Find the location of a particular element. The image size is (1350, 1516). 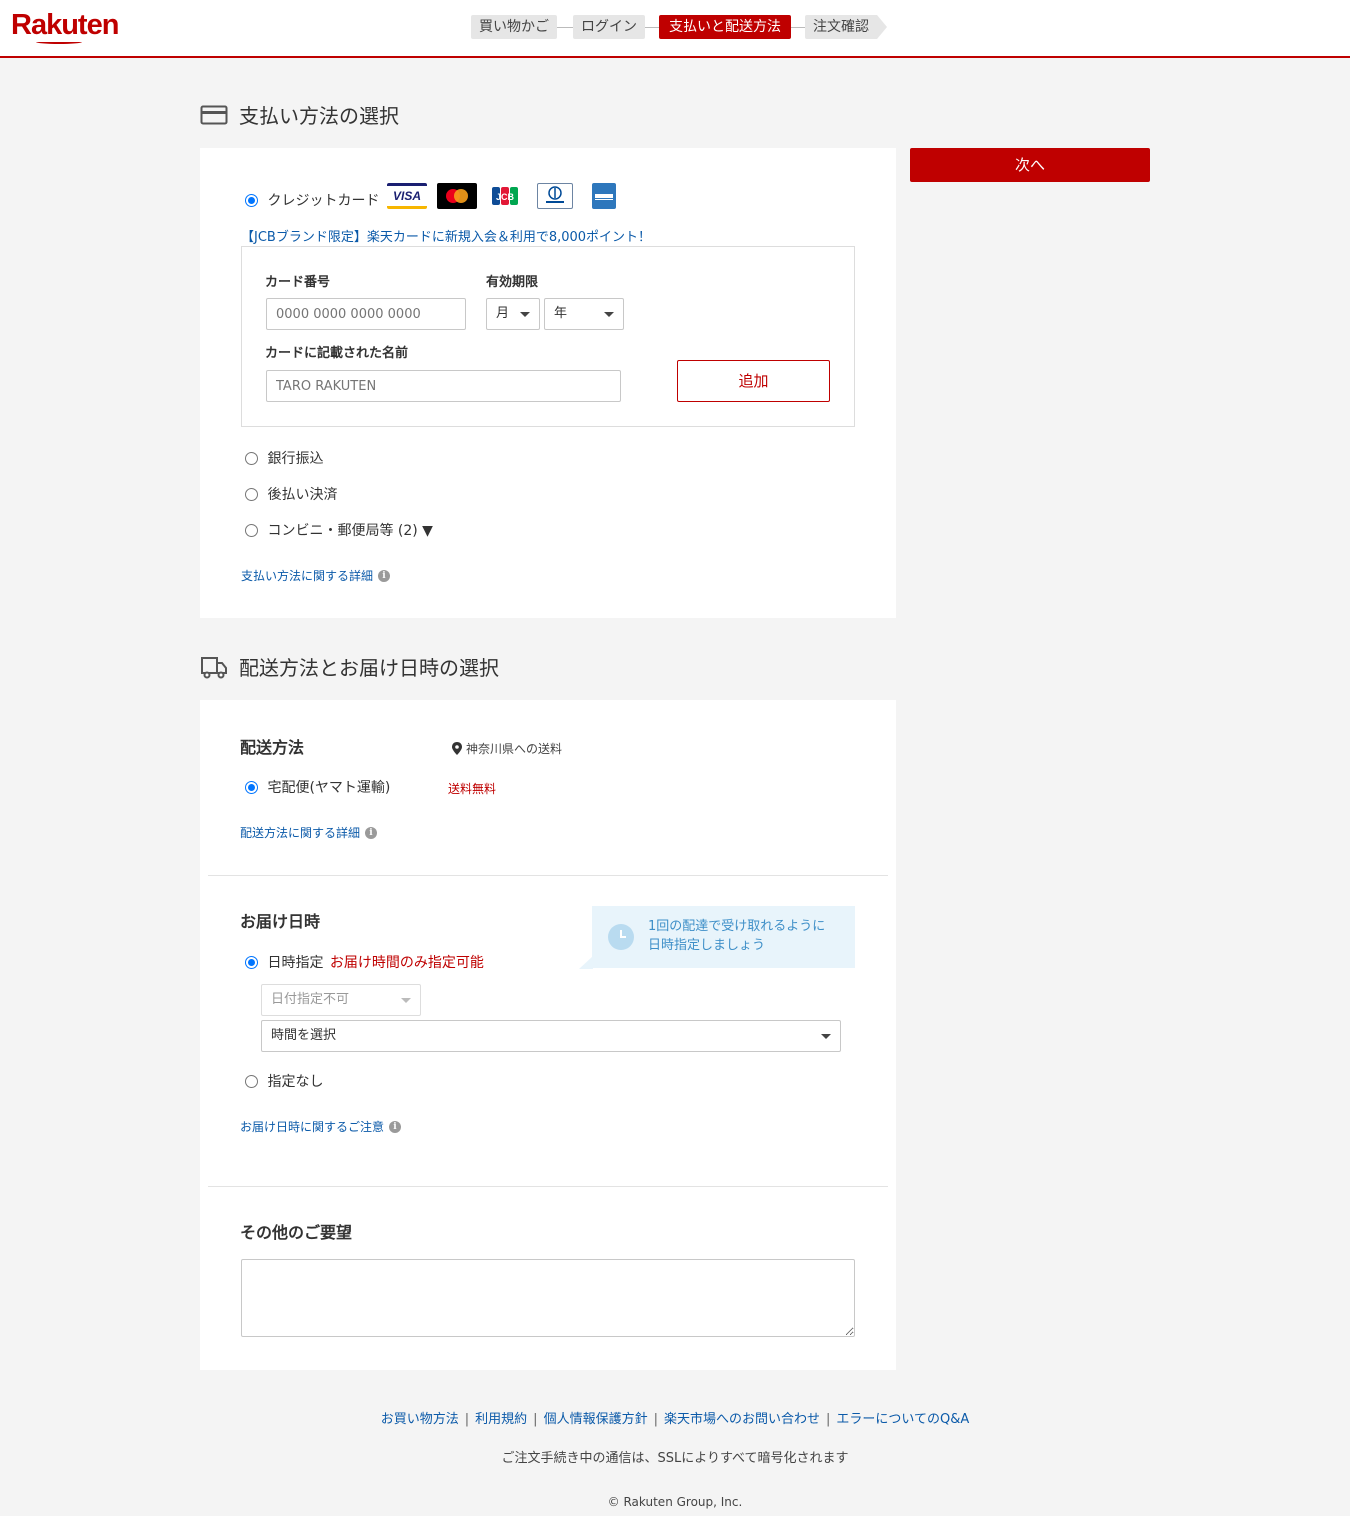

payment-title-text: 支払い方法の選択 is located at coordinates (319, 116).